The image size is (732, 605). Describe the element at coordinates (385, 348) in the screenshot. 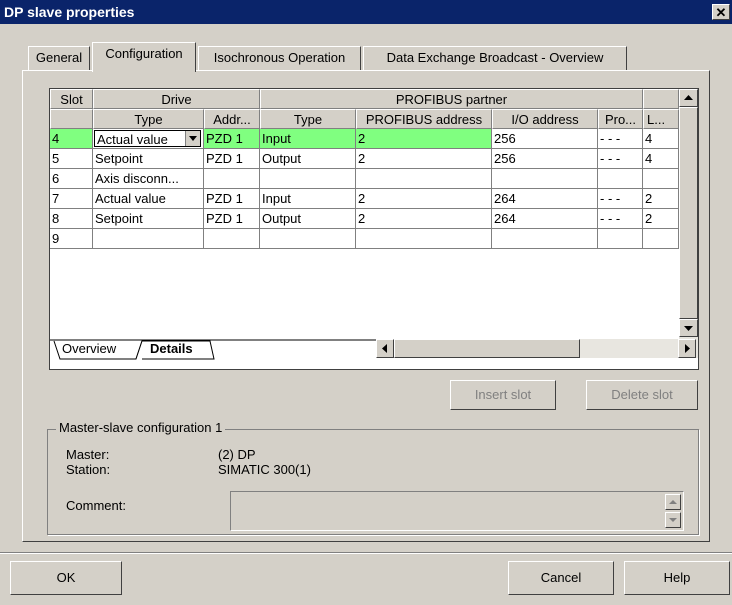

I see `scroll-left-icon` at that location.